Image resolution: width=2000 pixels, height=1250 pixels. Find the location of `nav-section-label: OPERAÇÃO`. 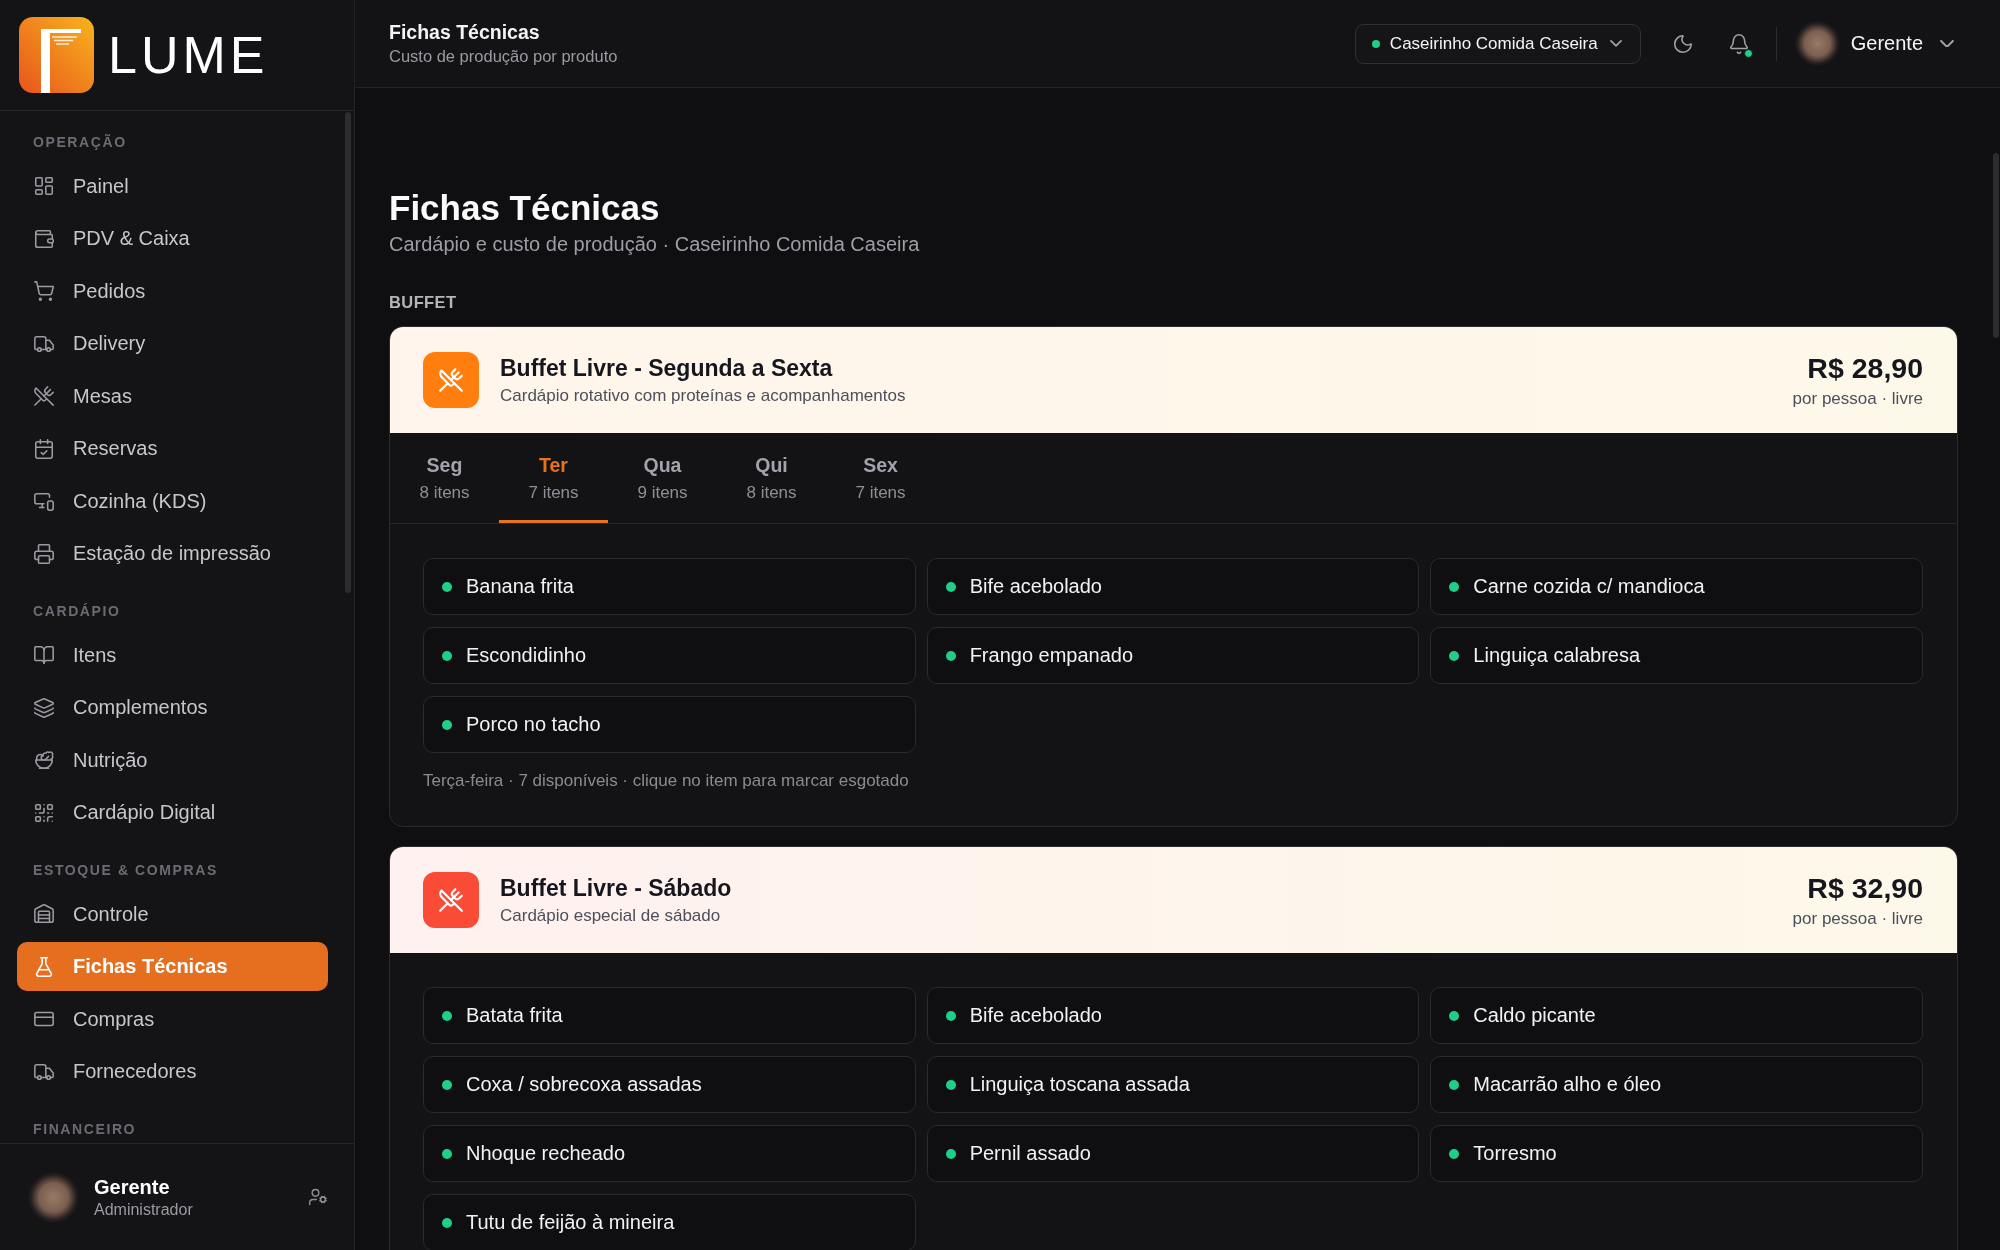

nav-section-label: OPERAÇÃO is located at coordinates (79, 142).